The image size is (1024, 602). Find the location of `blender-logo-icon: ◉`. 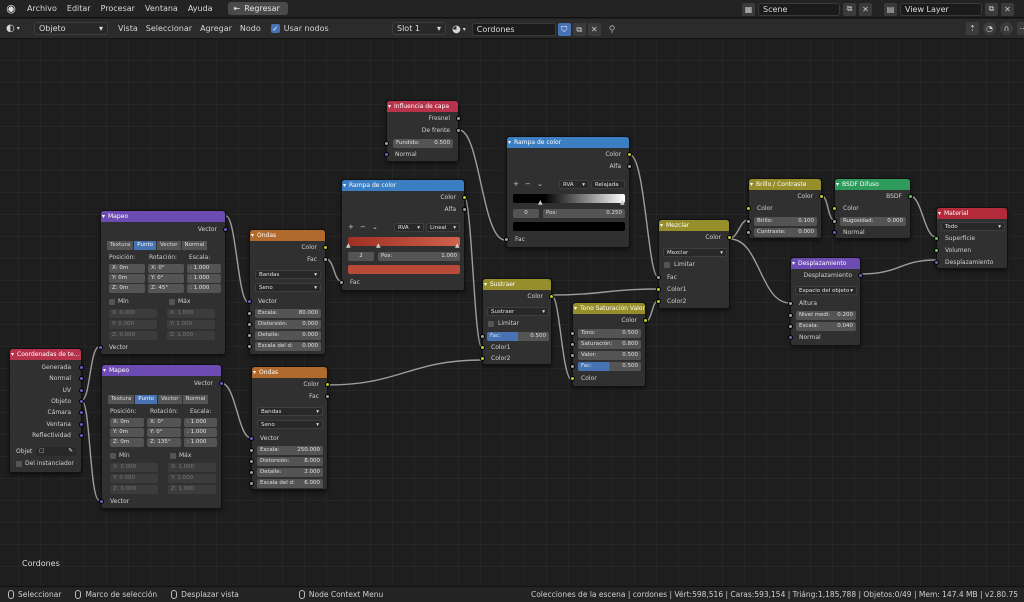

blender-logo-icon: ◉ is located at coordinates (11, 9).